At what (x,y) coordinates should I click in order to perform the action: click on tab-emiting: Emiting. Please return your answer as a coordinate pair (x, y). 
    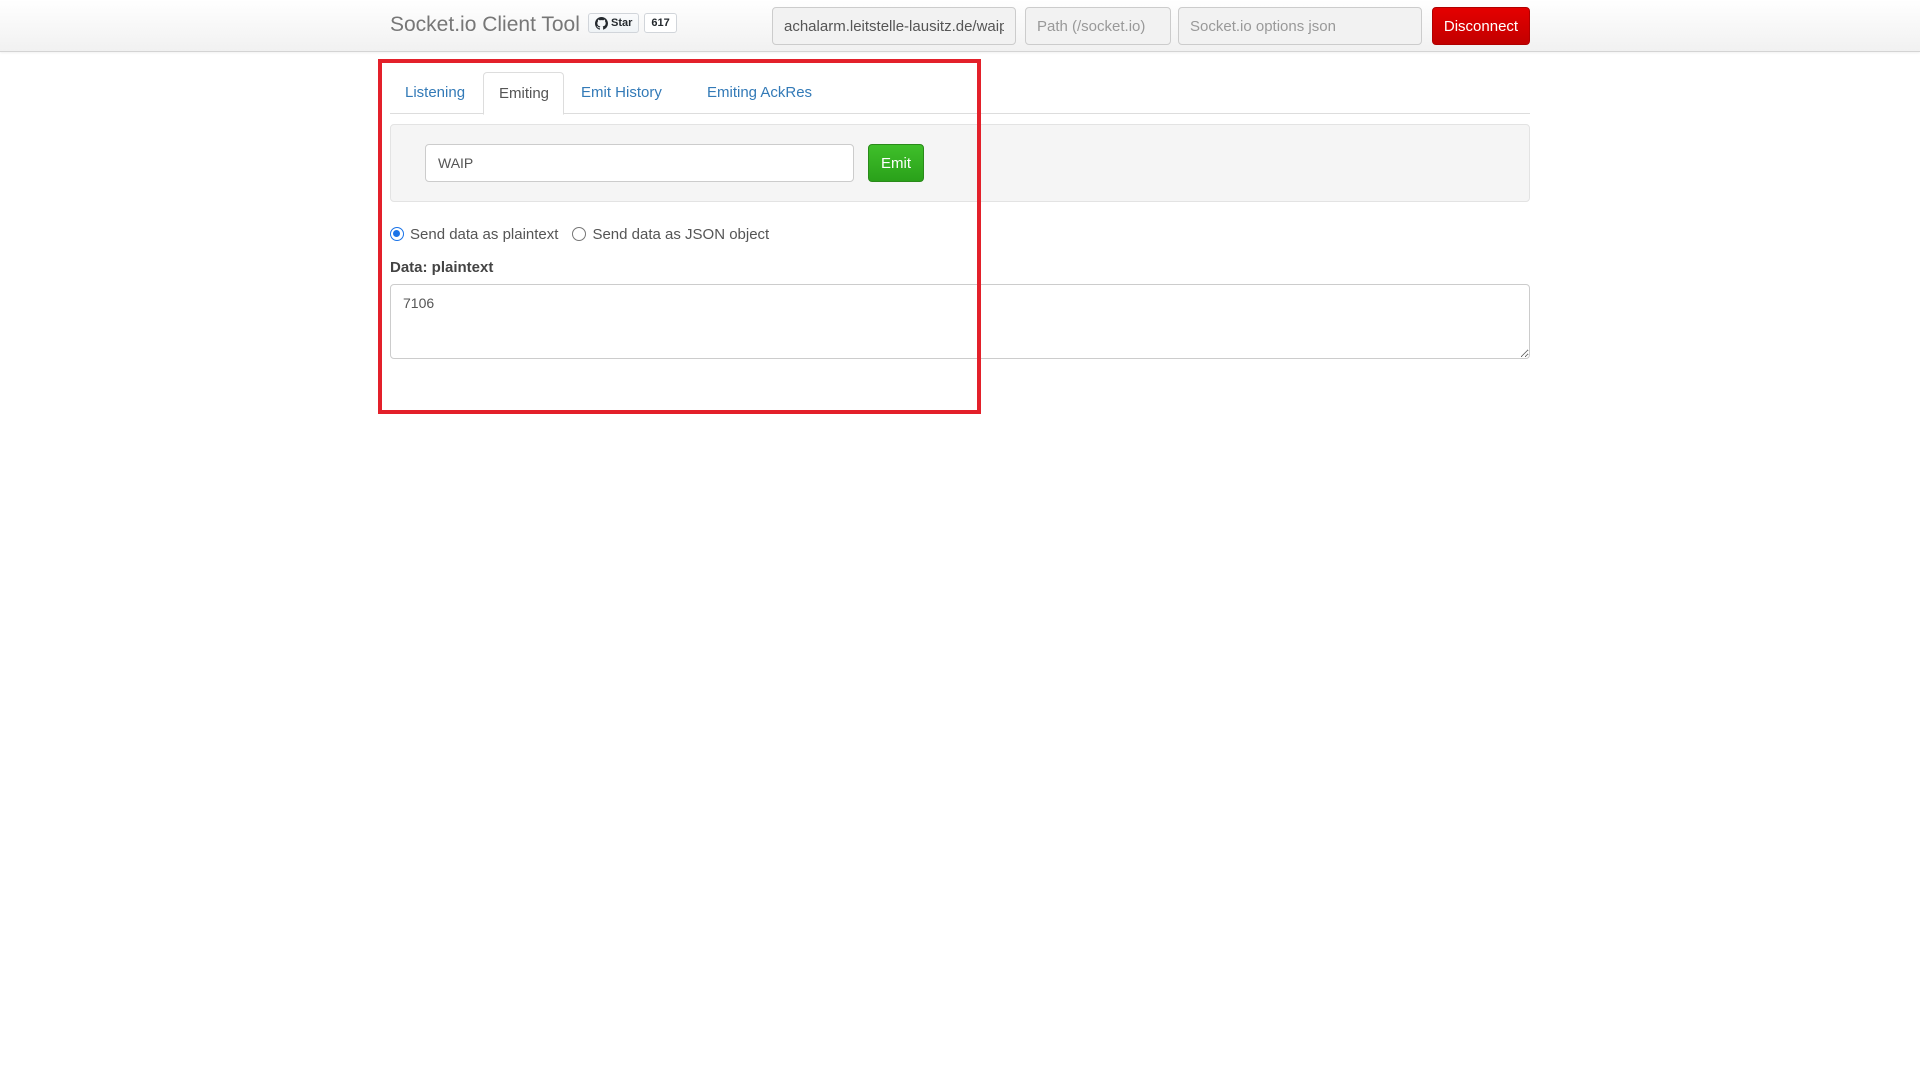
    Looking at the image, I should click on (523, 93).